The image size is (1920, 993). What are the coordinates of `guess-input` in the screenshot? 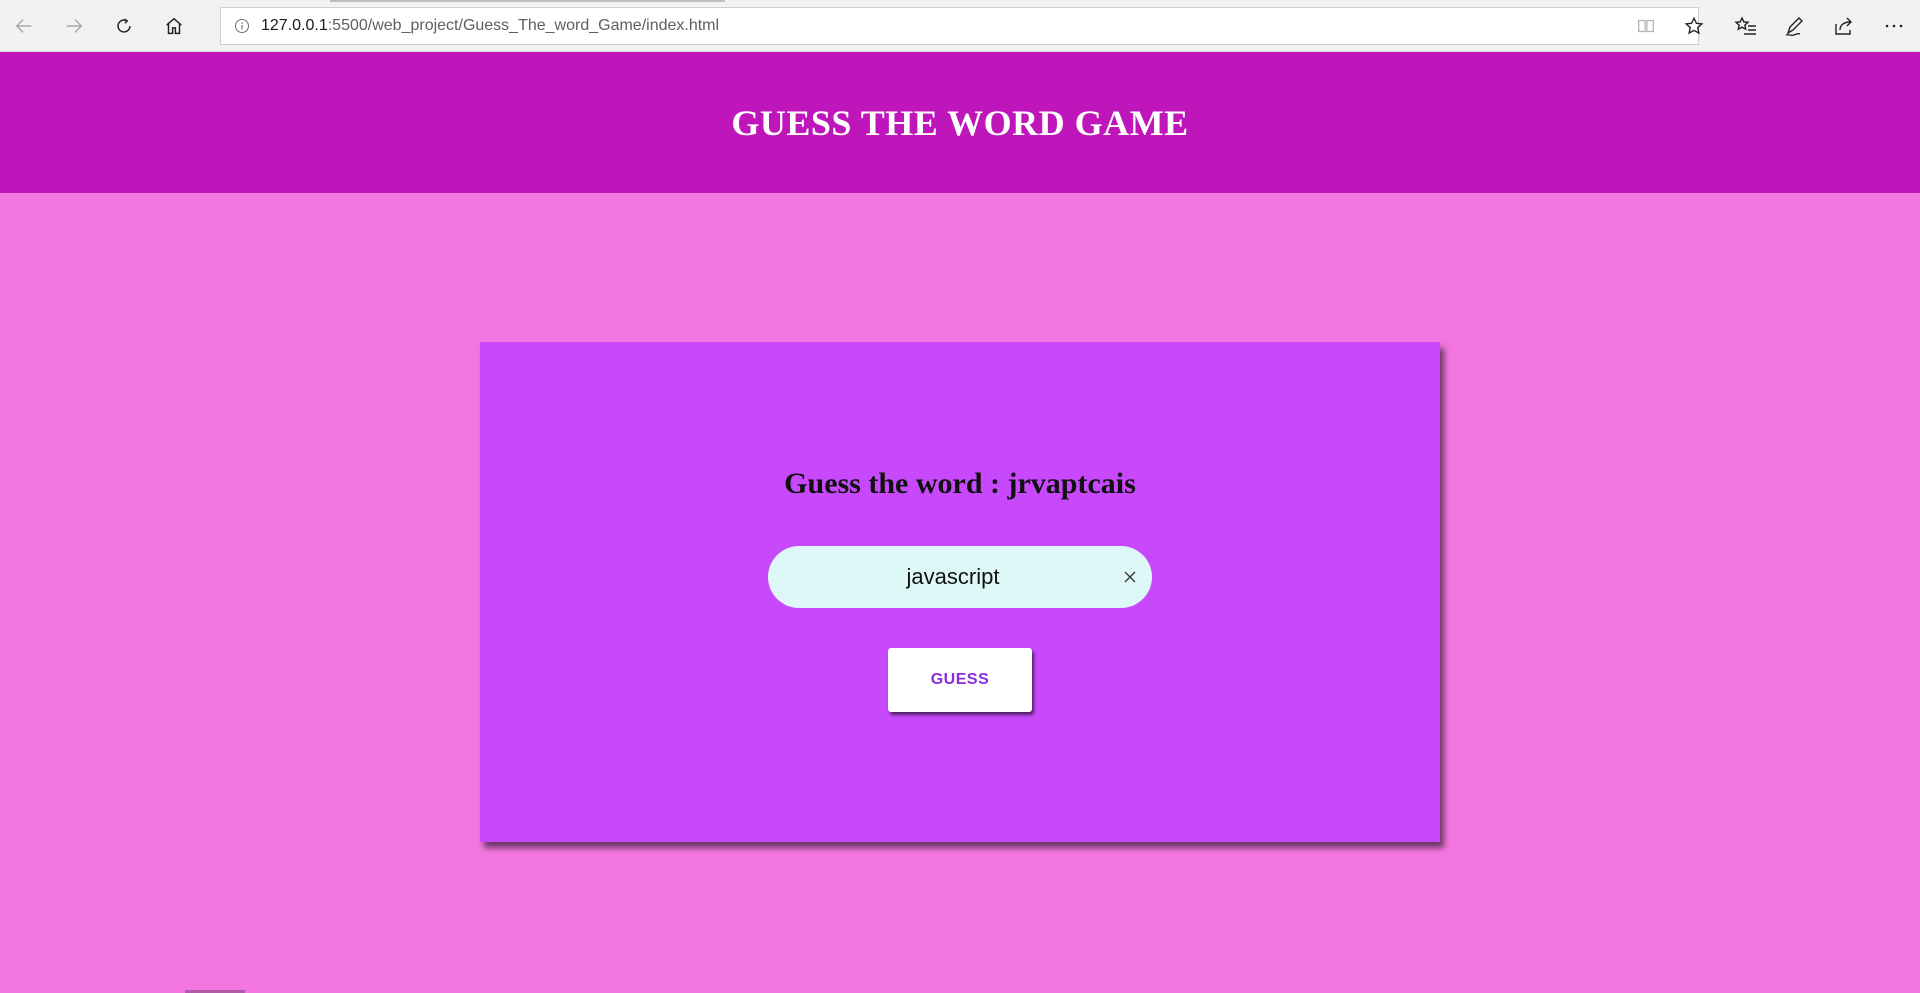 It's located at (938, 577).